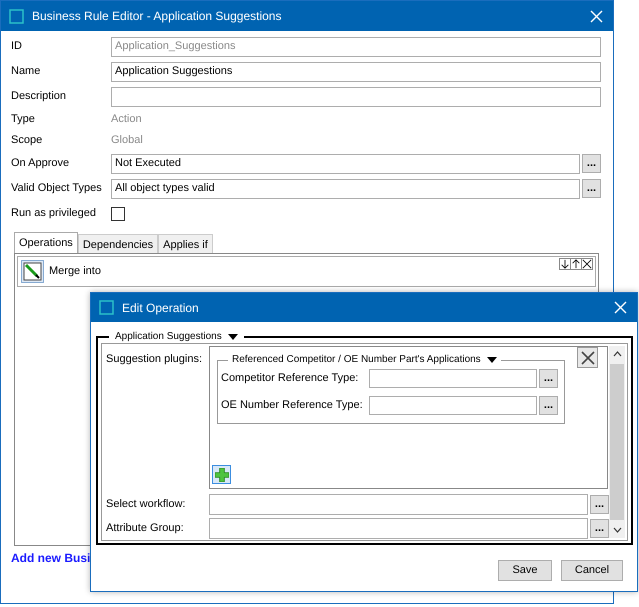  Describe the element at coordinates (118, 243) in the screenshot. I see `tab: Dependencies` at that location.